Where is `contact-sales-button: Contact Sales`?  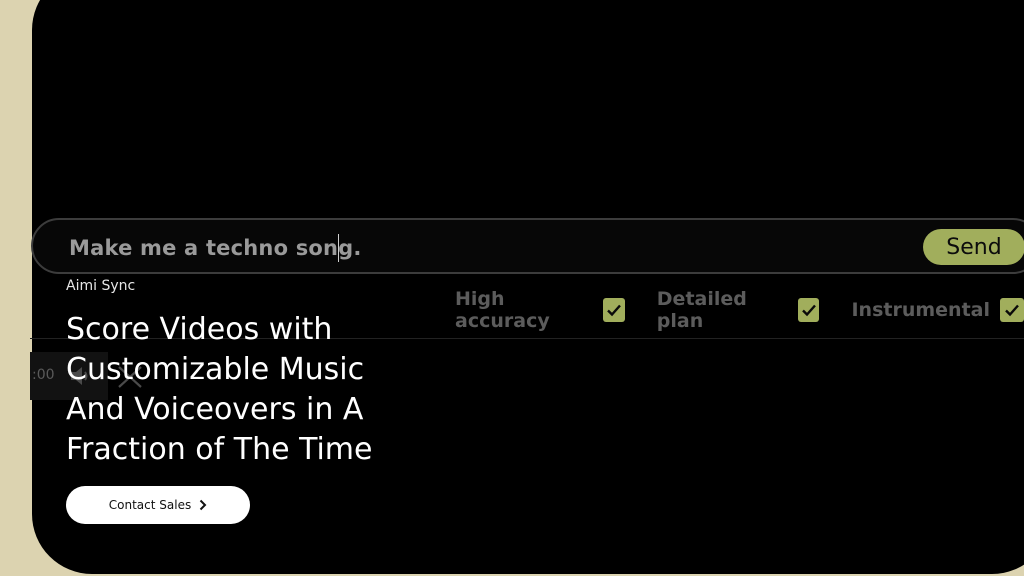 contact-sales-button: Contact Sales is located at coordinates (158, 505).